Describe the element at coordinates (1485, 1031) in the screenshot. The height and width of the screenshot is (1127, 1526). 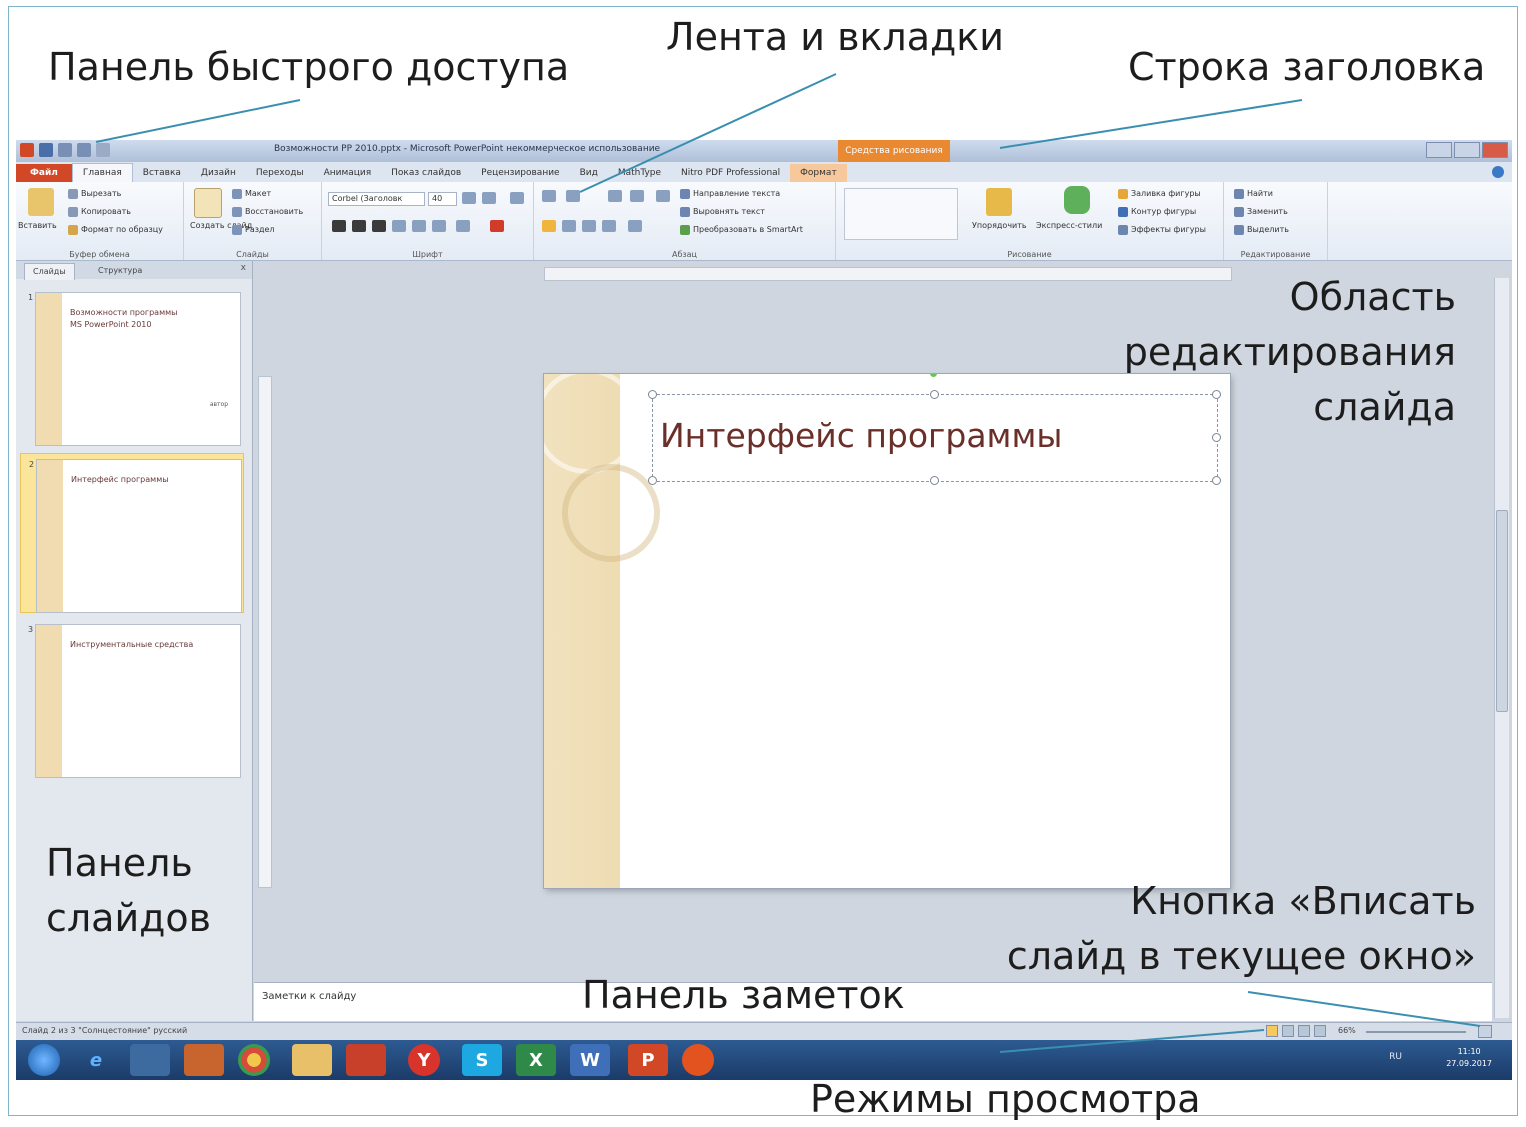
I see `fit-slide-button` at that location.